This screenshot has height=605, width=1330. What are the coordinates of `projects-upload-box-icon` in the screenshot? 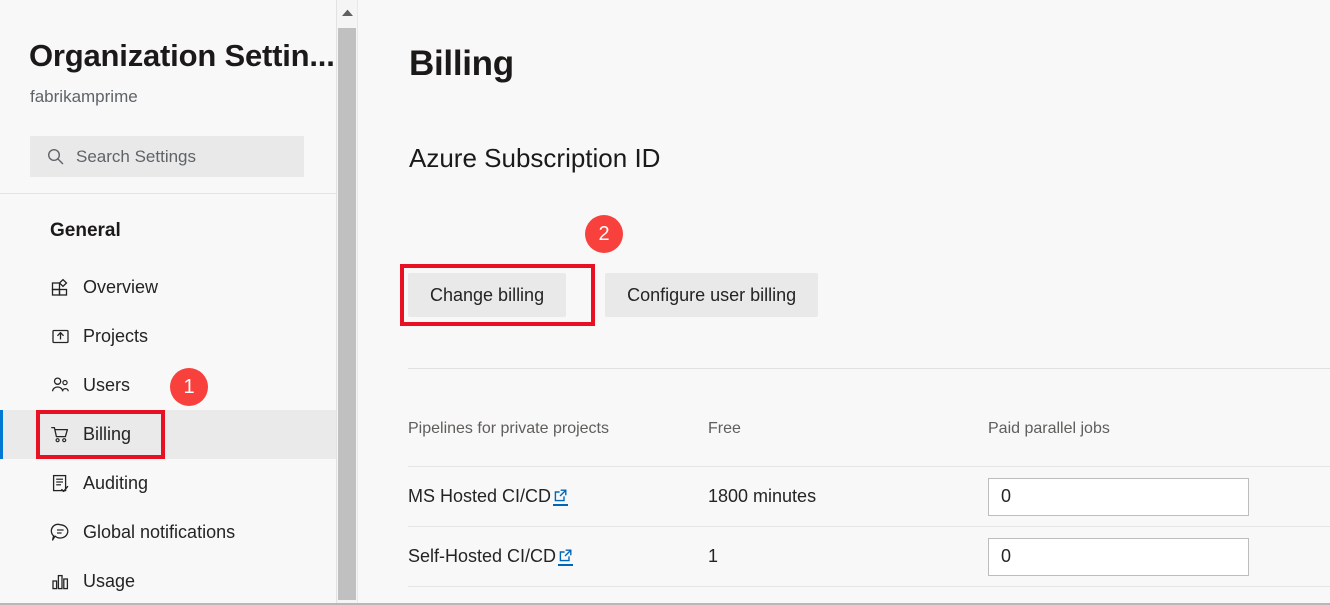 It's located at (60, 336).